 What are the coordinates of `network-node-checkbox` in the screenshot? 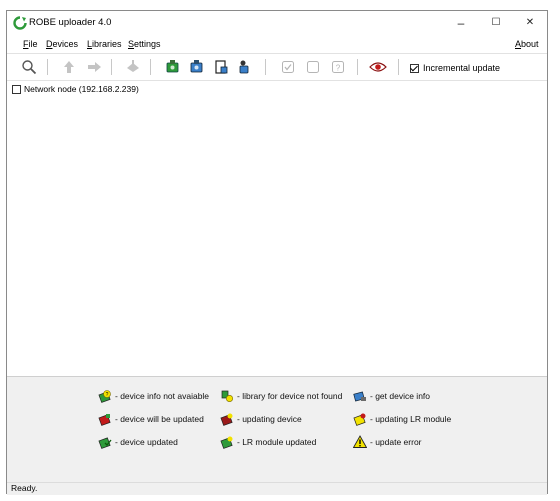 It's located at (16, 89).